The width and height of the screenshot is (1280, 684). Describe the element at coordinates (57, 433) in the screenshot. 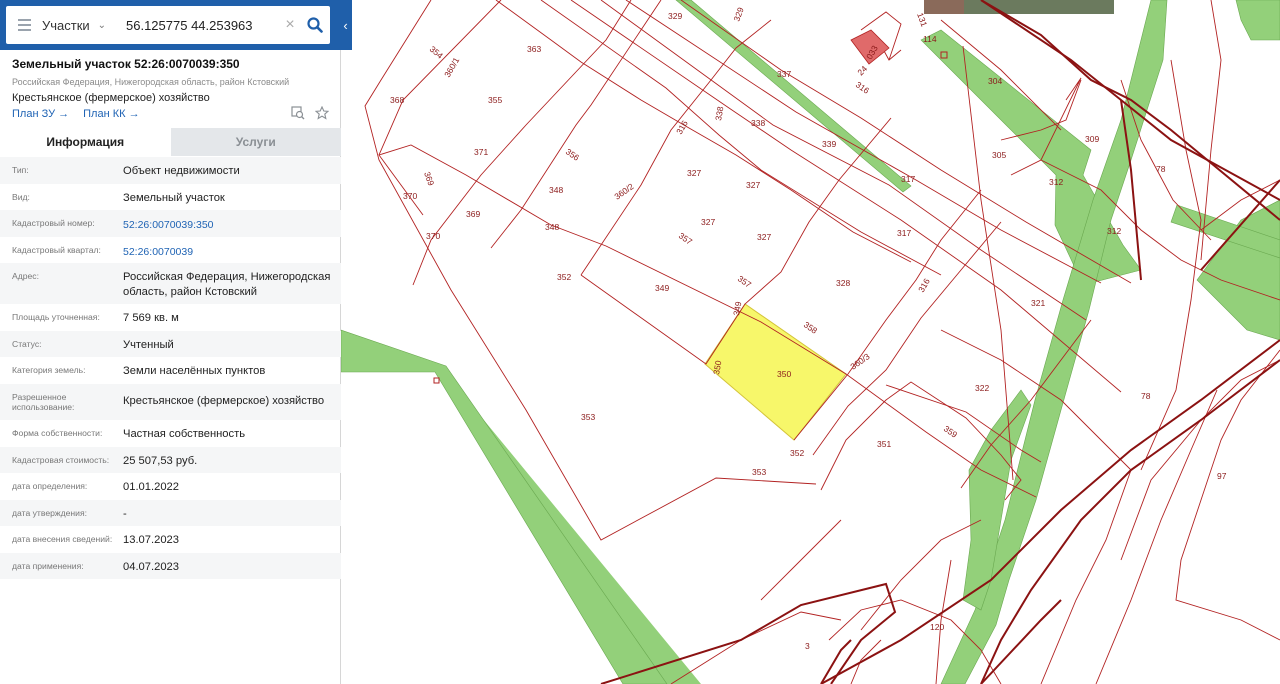

I see `attr-label: Форма собственности:` at that location.